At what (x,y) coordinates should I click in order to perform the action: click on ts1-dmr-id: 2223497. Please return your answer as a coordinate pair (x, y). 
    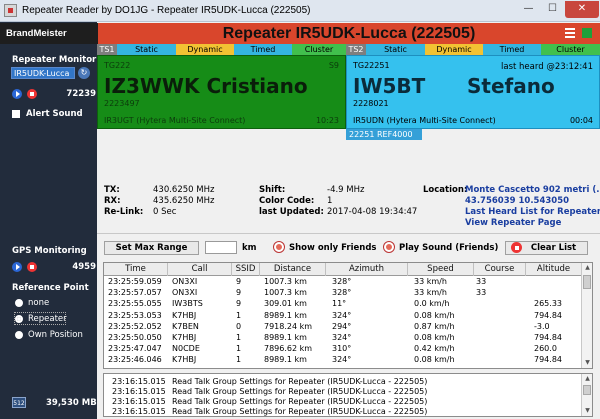
    Looking at the image, I should click on (122, 103).